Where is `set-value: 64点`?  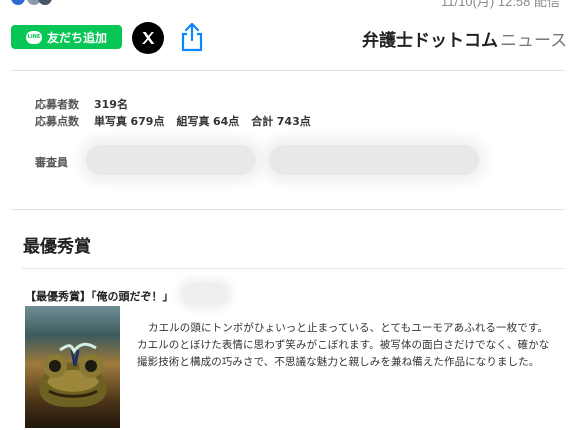 set-value: 64点 is located at coordinates (226, 121).